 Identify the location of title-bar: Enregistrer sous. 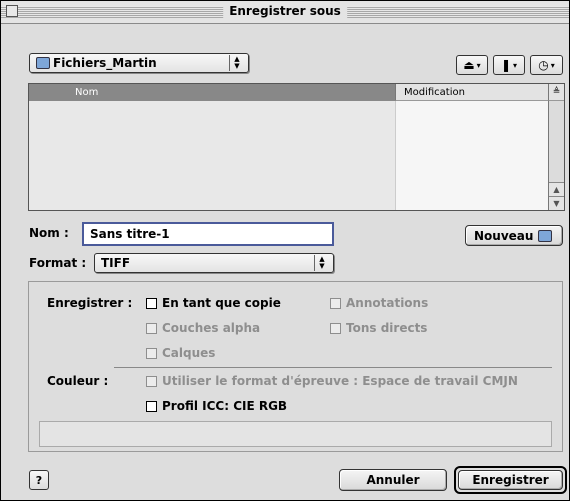
(285, 12).